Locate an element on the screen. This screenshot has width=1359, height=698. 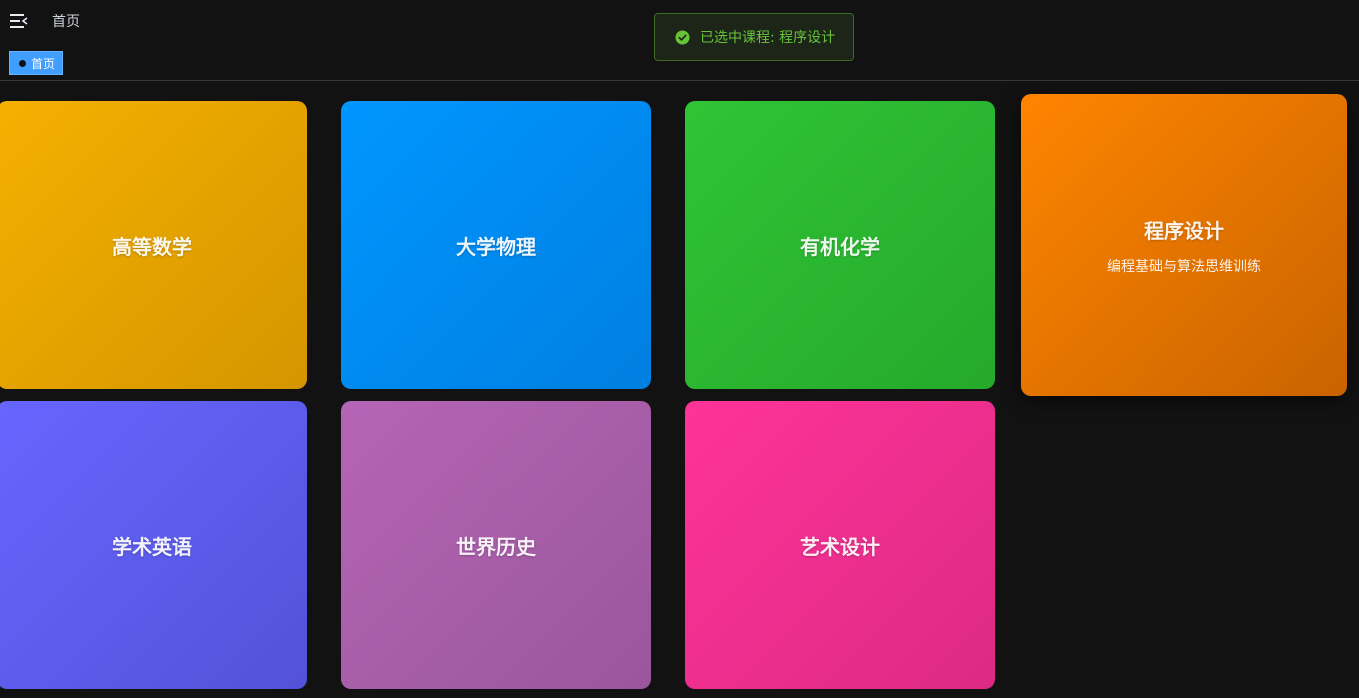
breadcrumb-home: 首页 is located at coordinates (66, 22).